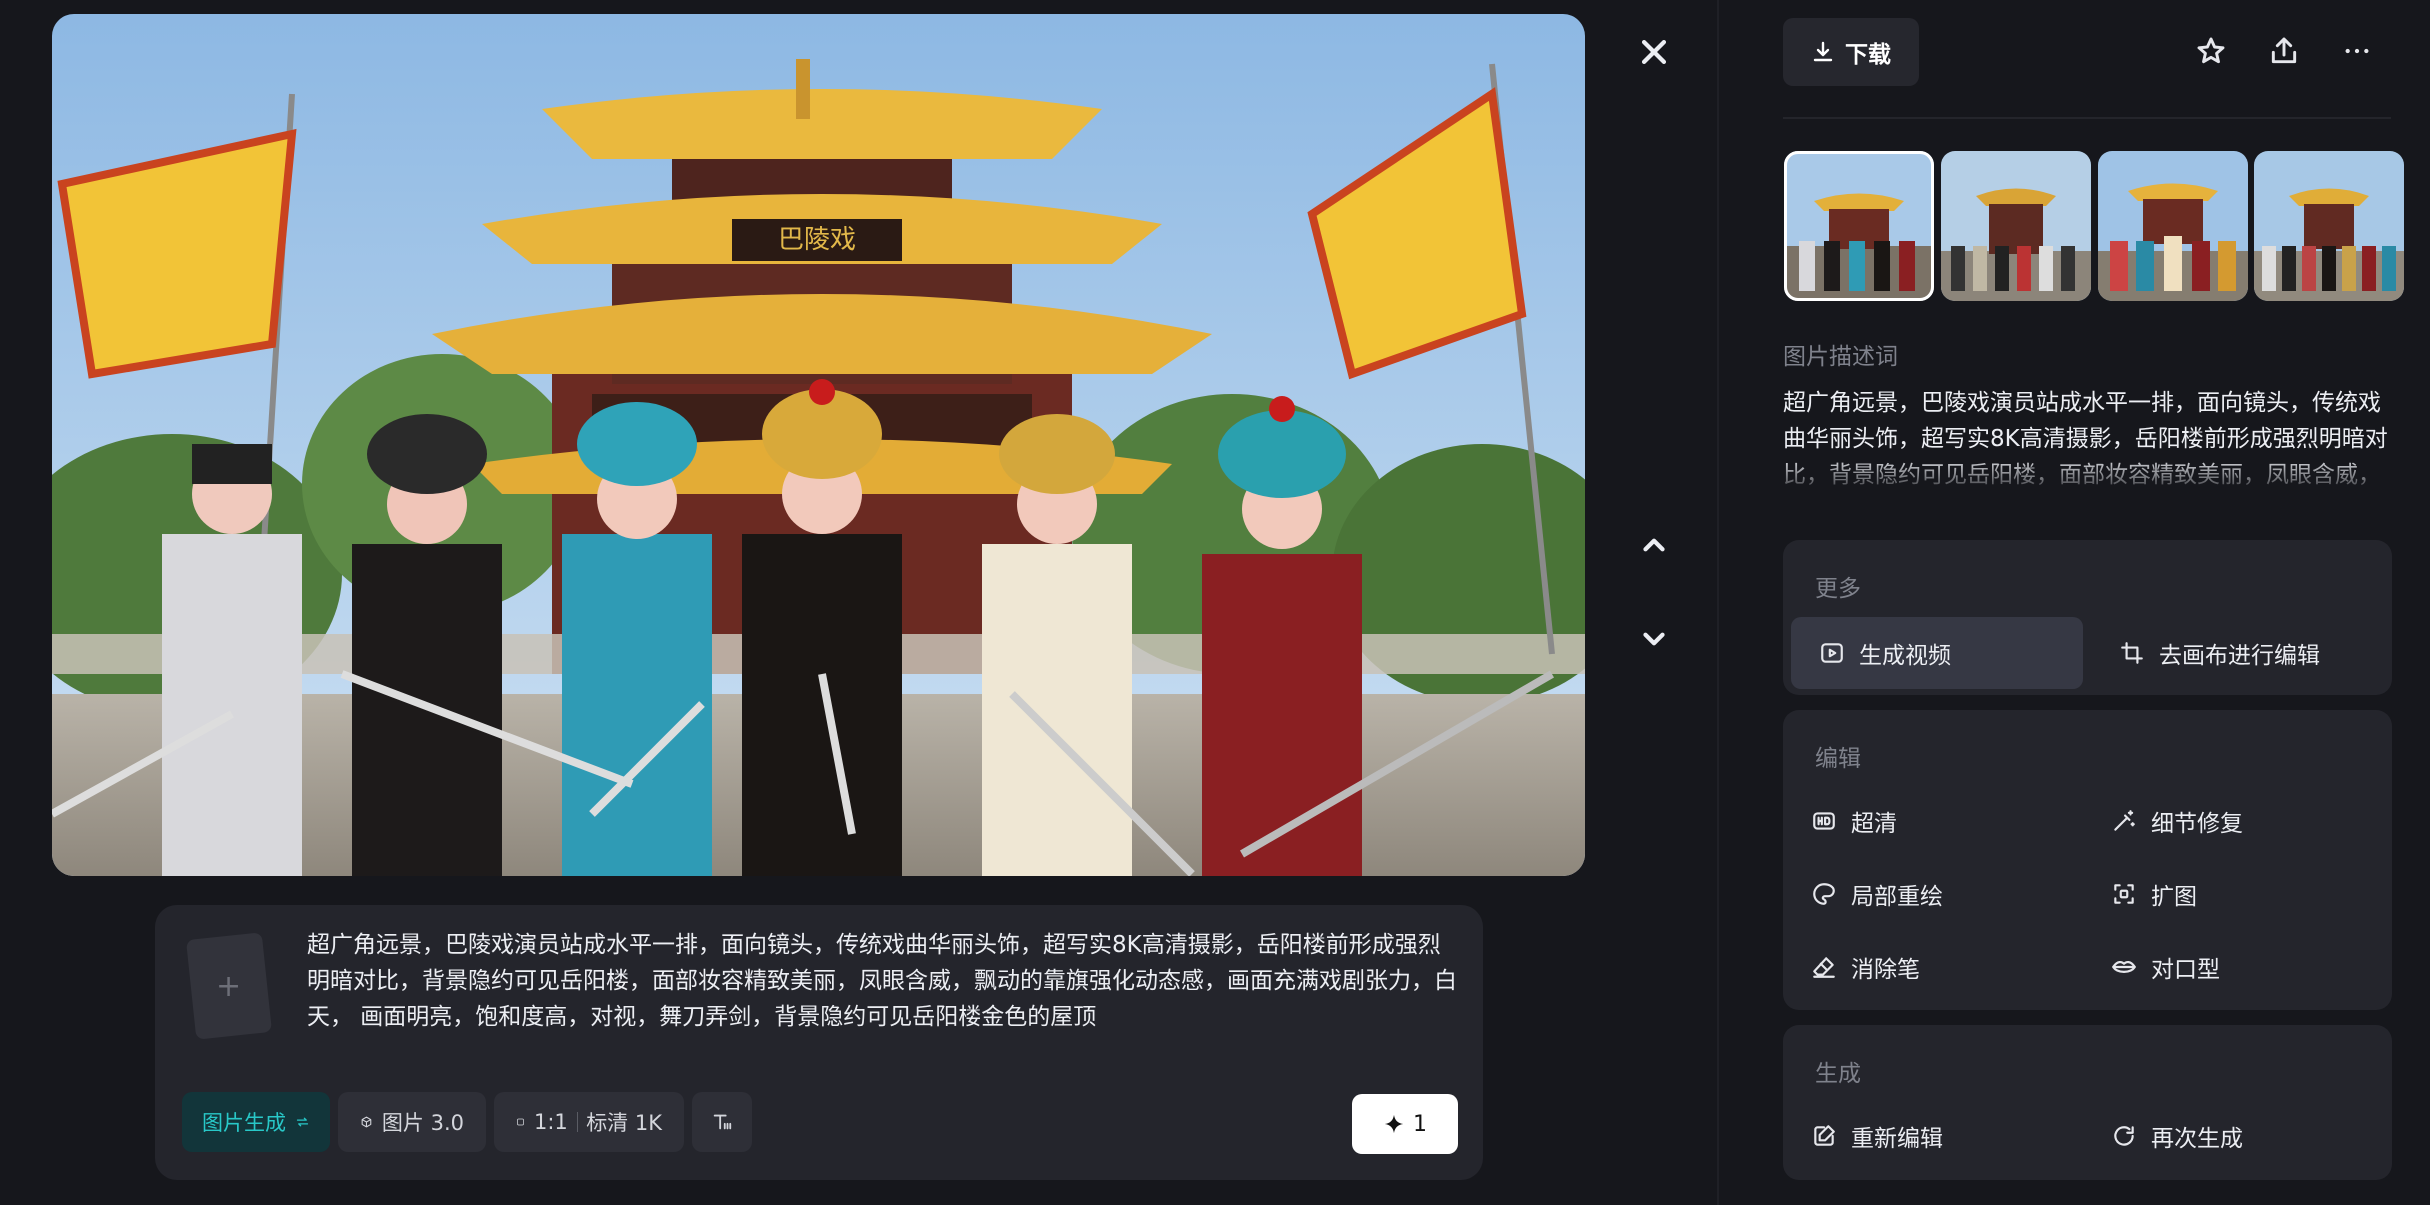  Describe the element at coordinates (2087, 118) in the screenshot. I see `panel-divider-line` at that location.